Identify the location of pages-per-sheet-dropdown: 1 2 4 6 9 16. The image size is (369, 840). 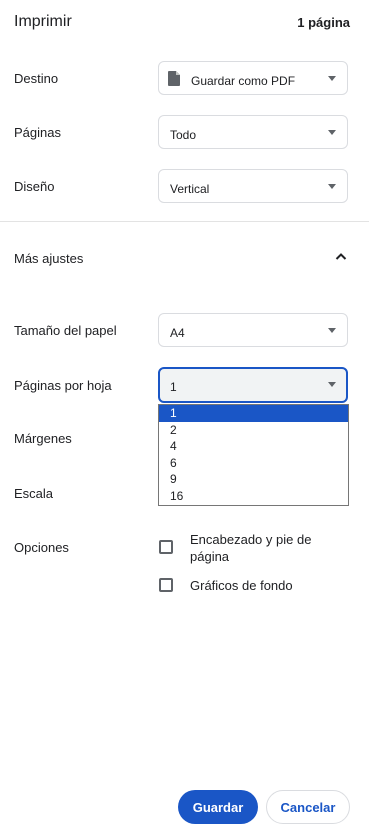
(253, 455).